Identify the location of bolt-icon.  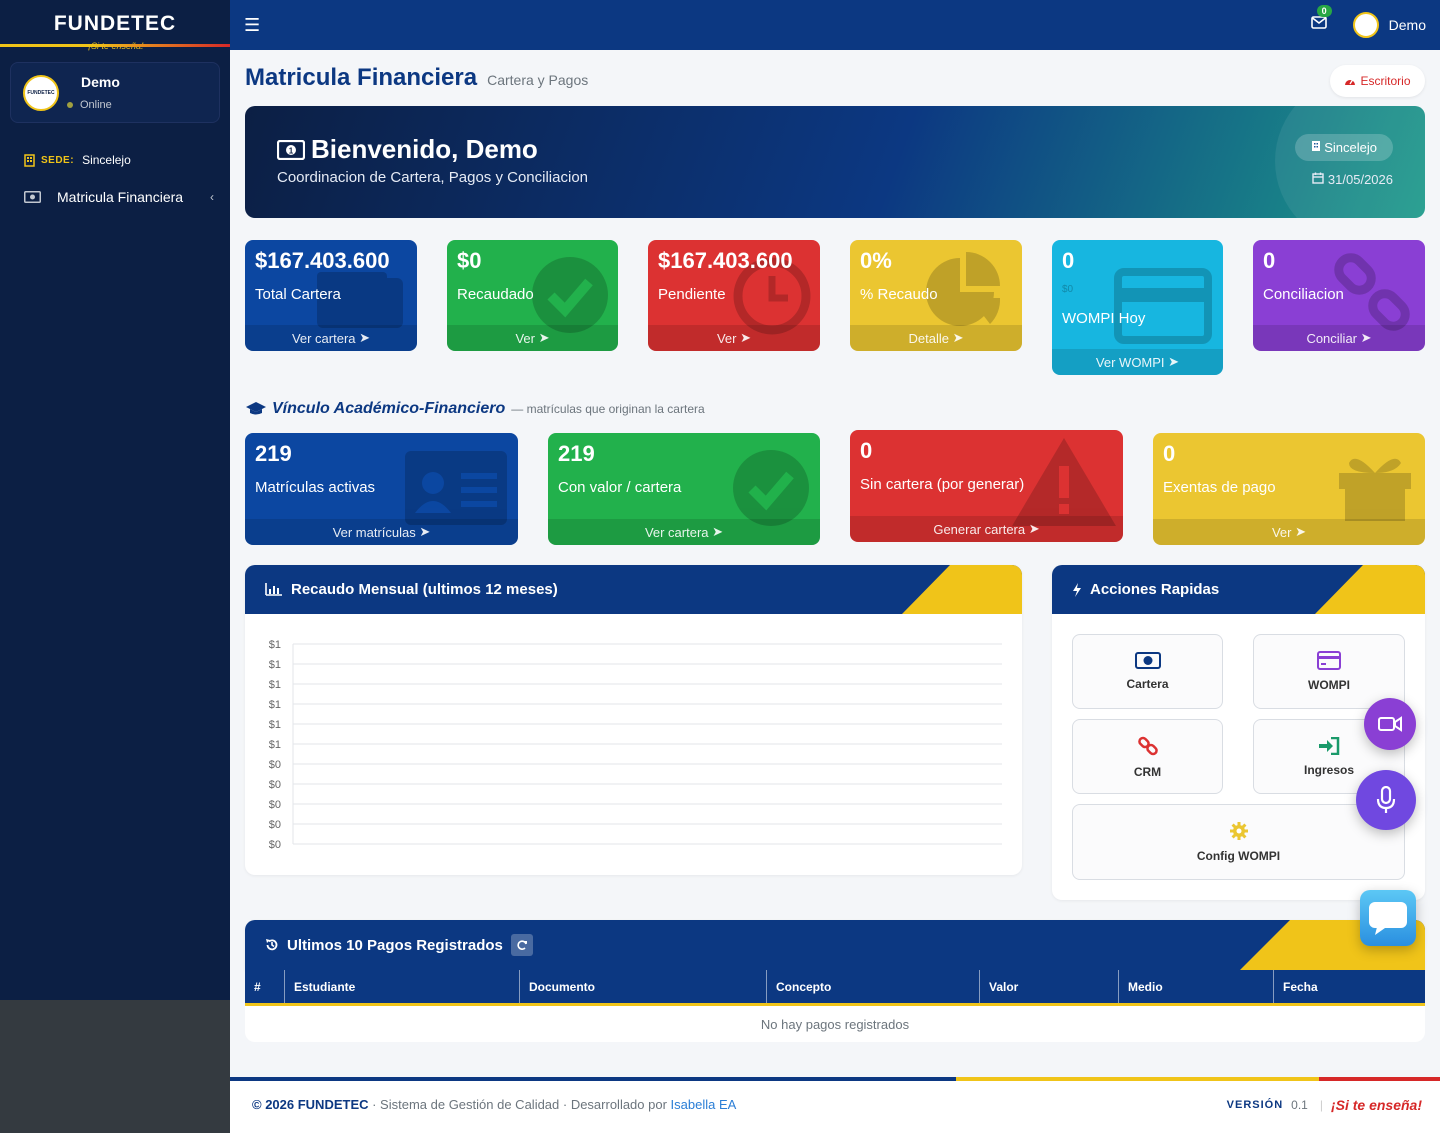
(1077, 589).